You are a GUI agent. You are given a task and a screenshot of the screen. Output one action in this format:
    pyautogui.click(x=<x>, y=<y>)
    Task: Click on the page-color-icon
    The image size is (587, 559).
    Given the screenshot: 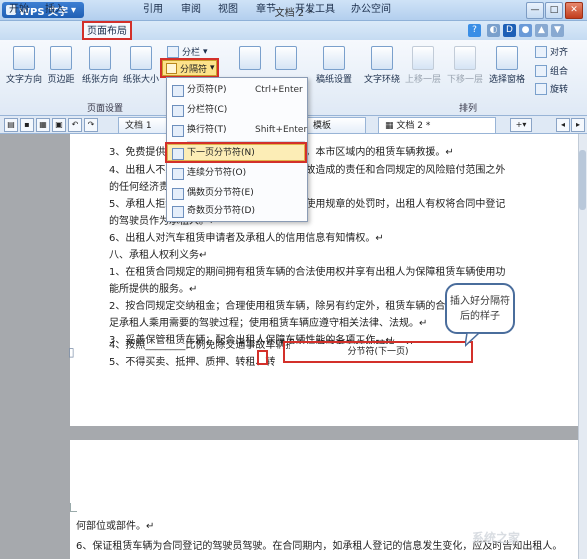 What is the action you would take?
    pyautogui.click(x=250, y=58)
    